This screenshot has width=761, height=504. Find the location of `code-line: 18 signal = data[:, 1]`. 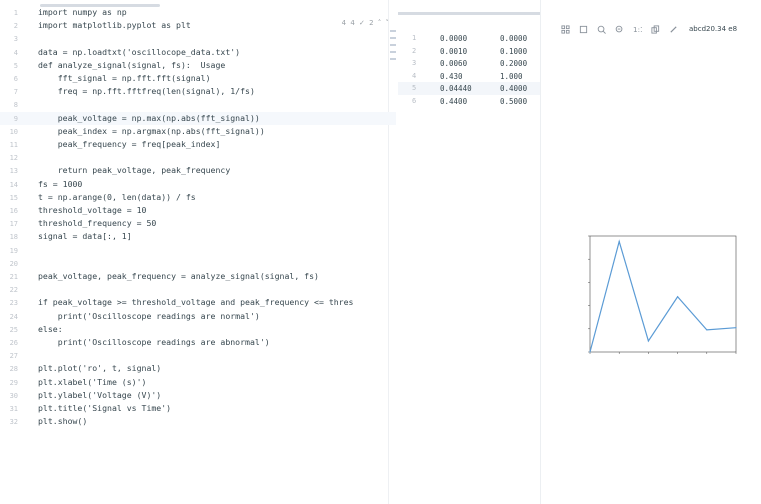

code-line: 18 signal = data[:, 1] is located at coordinates (198, 236).